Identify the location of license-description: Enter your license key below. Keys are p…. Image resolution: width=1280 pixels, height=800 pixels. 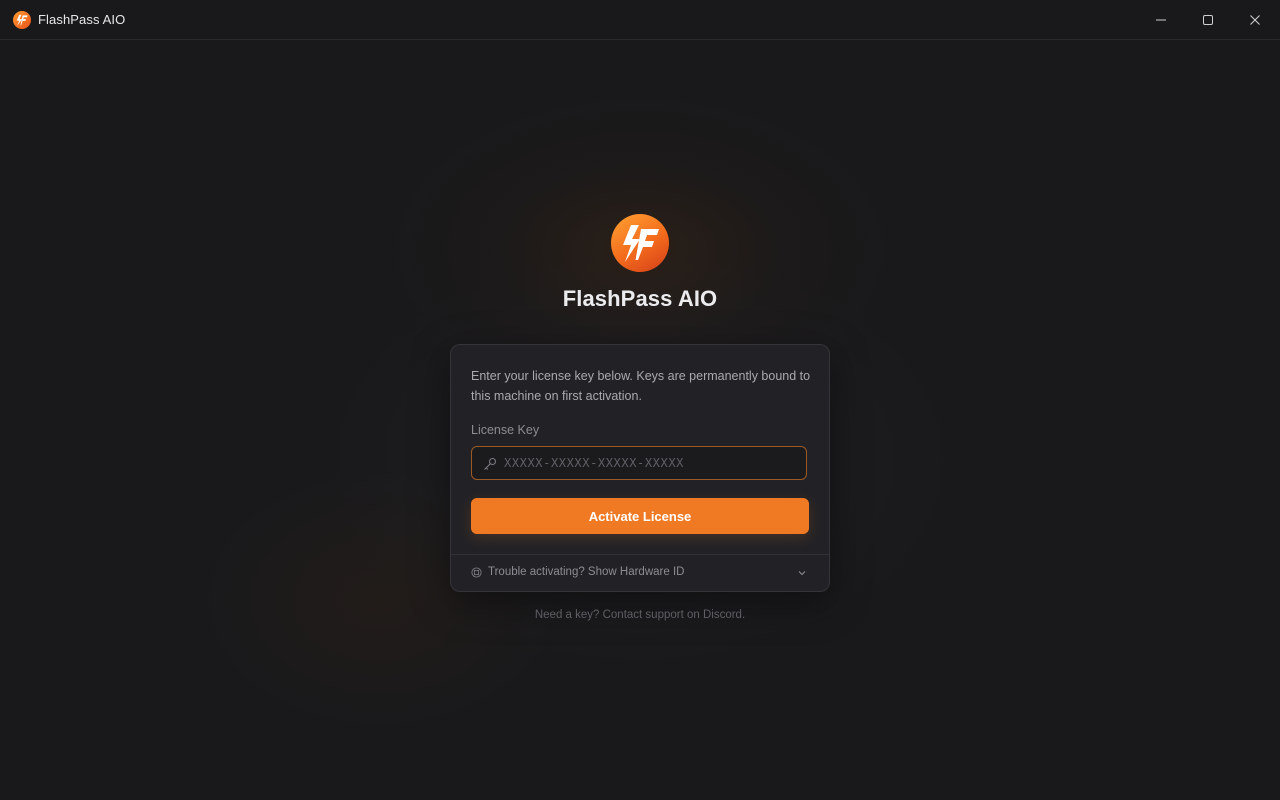
(641, 386).